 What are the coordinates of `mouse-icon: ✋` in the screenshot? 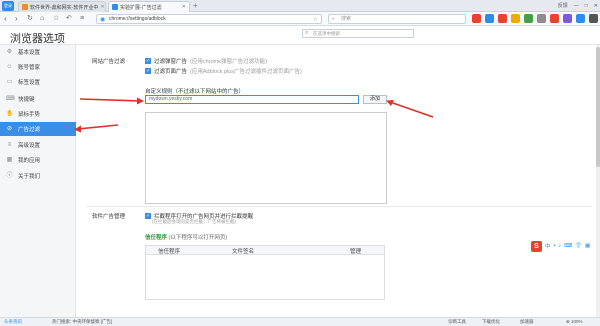 It's located at (10, 113).